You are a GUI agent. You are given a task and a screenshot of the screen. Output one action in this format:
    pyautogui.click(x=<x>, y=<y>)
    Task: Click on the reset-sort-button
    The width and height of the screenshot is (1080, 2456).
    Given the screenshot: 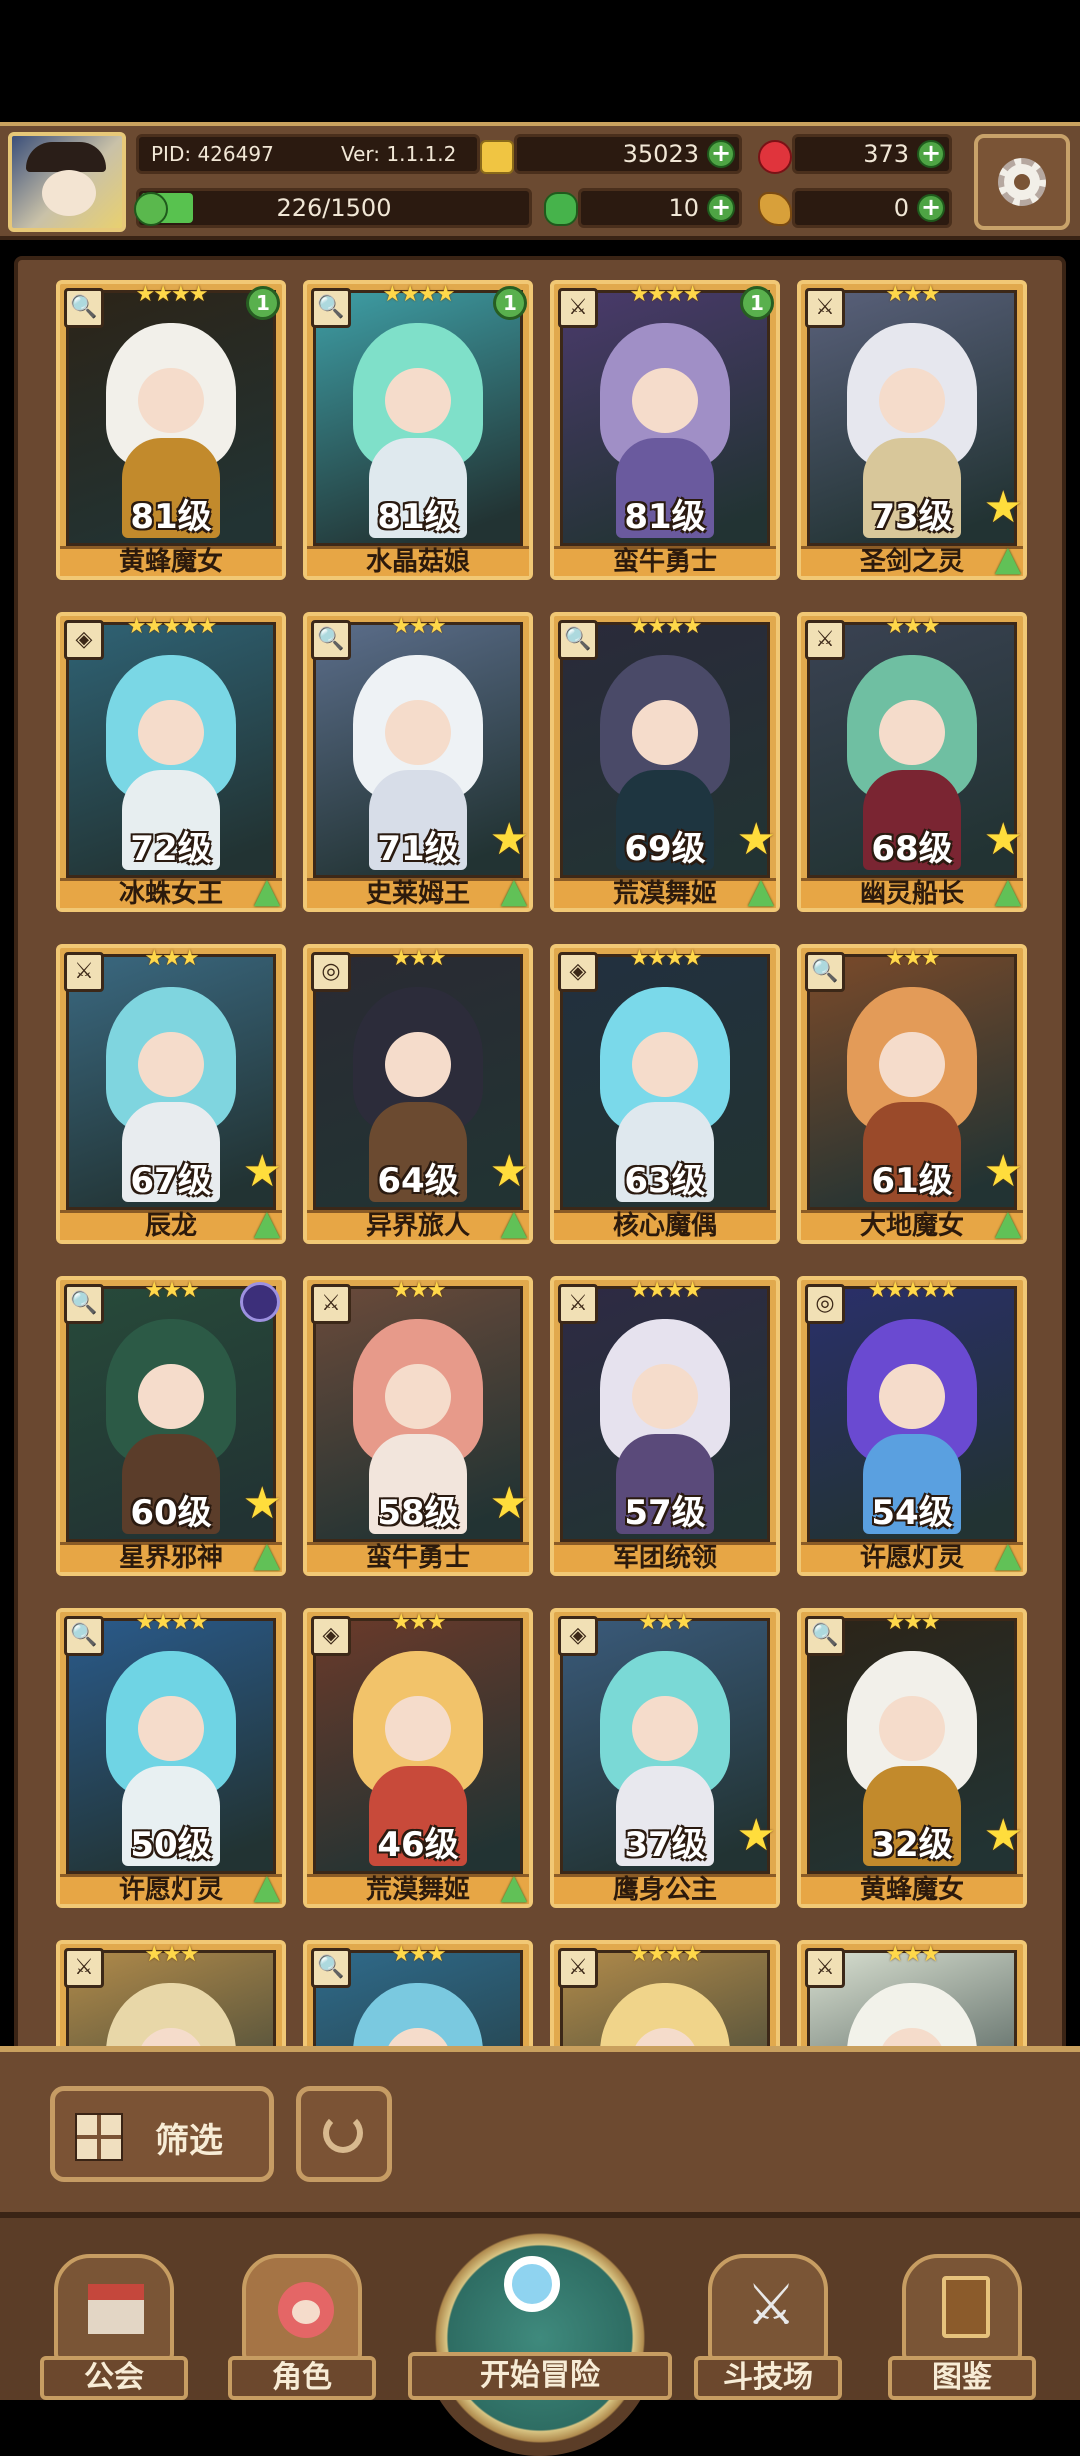 What is the action you would take?
    pyautogui.click(x=344, y=2134)
    